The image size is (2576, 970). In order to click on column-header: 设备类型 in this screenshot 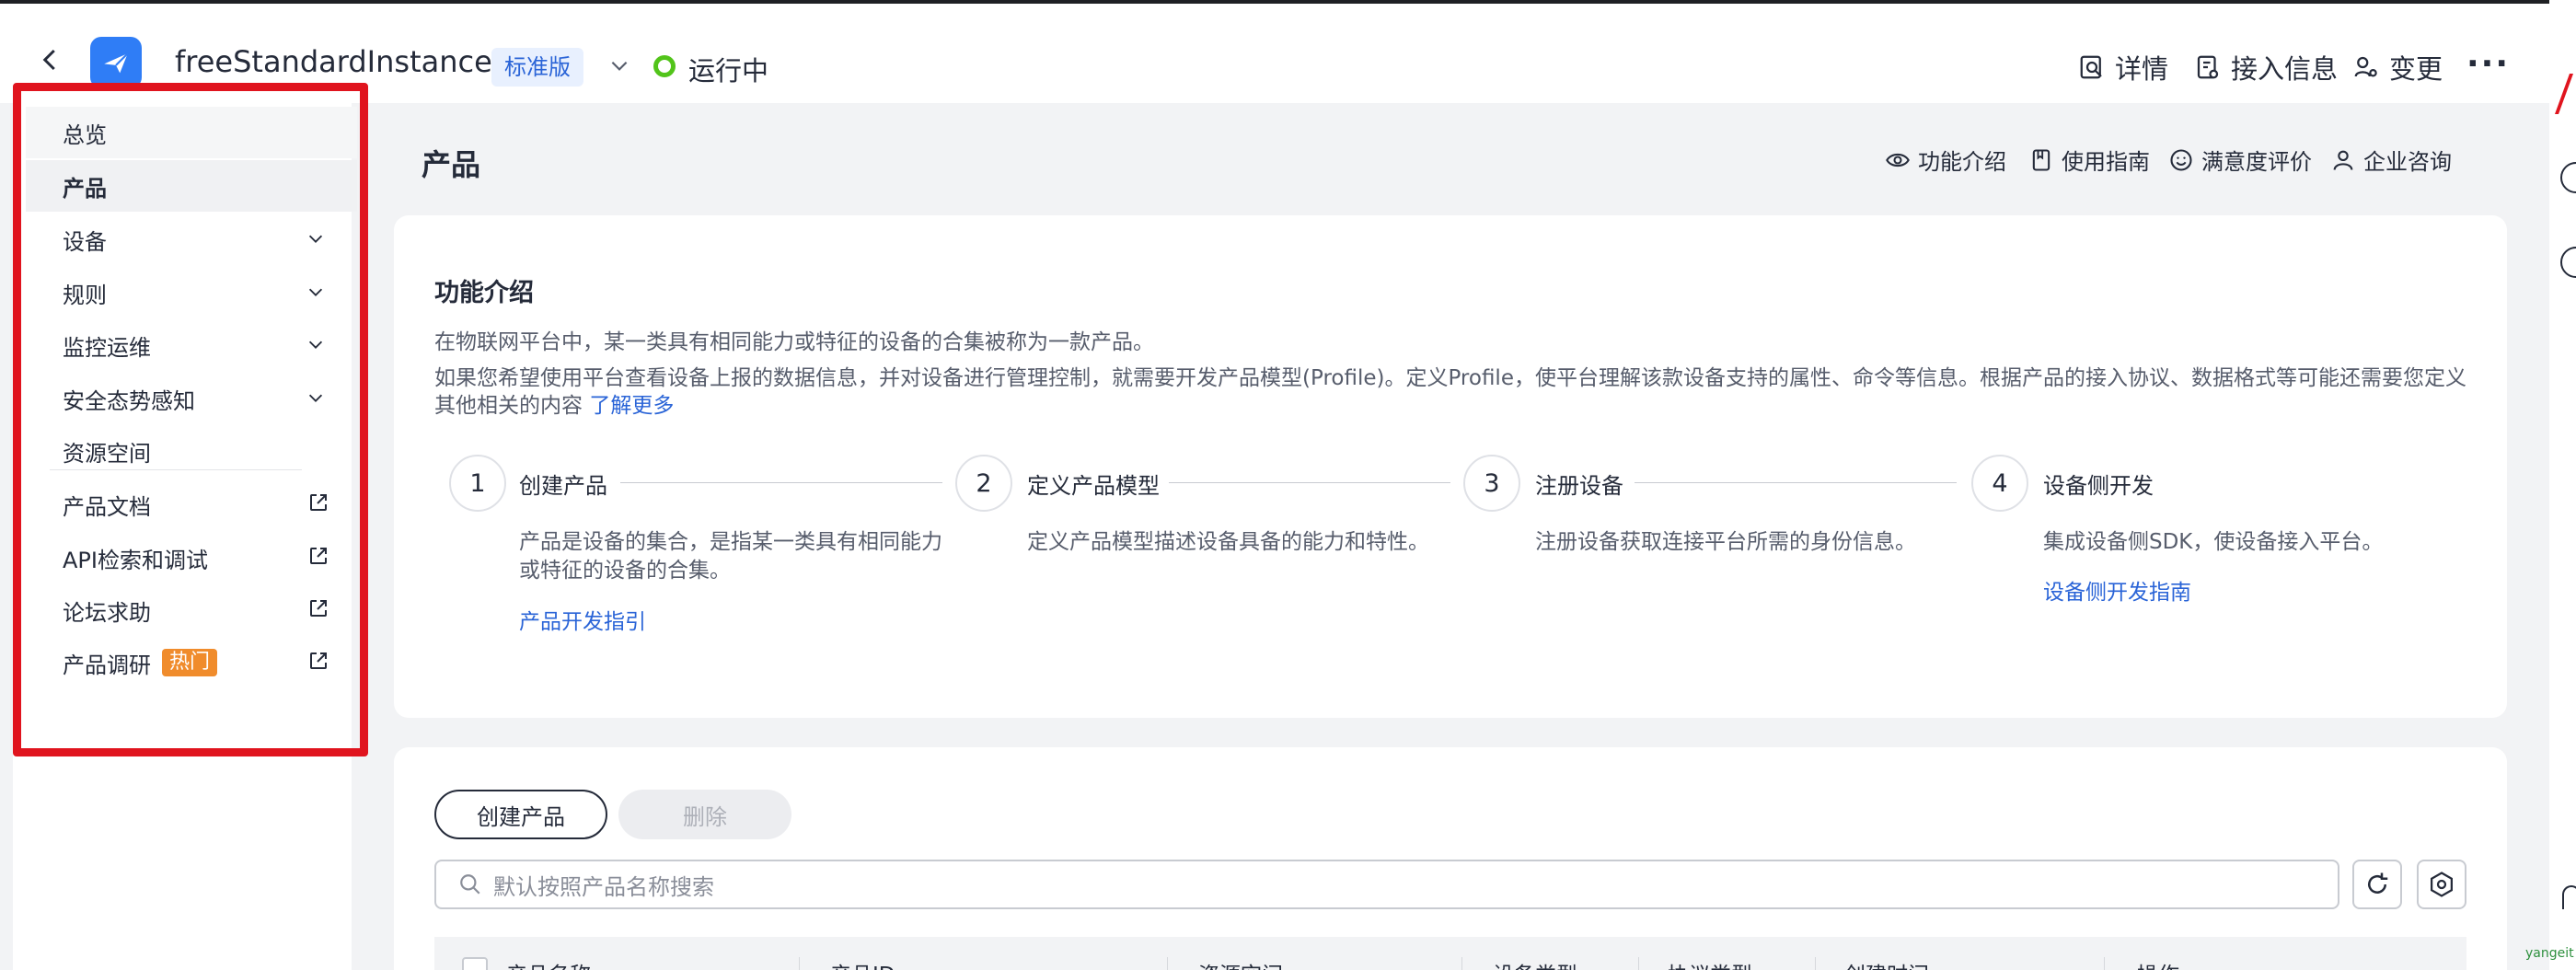, I will do `click(1535, 963)`.